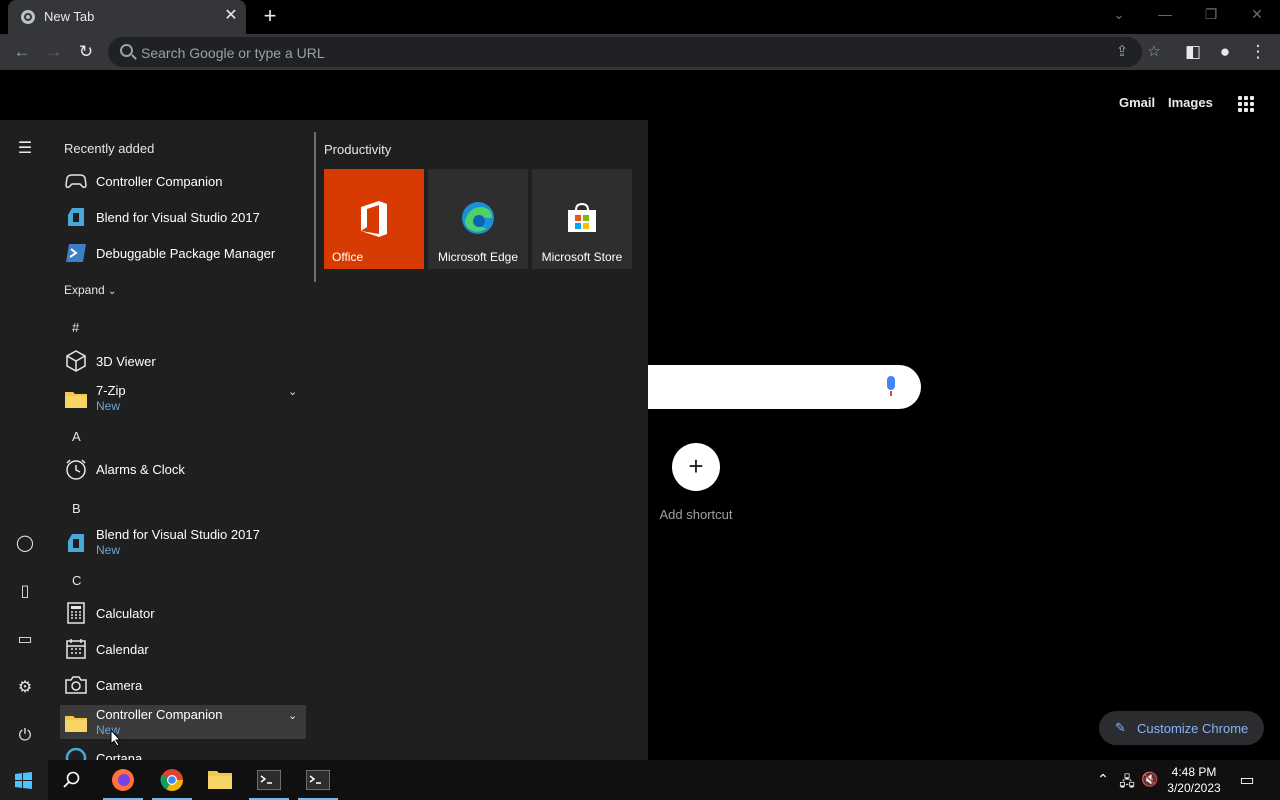  I want to click on file-explorer-icon, so click(220, 780).